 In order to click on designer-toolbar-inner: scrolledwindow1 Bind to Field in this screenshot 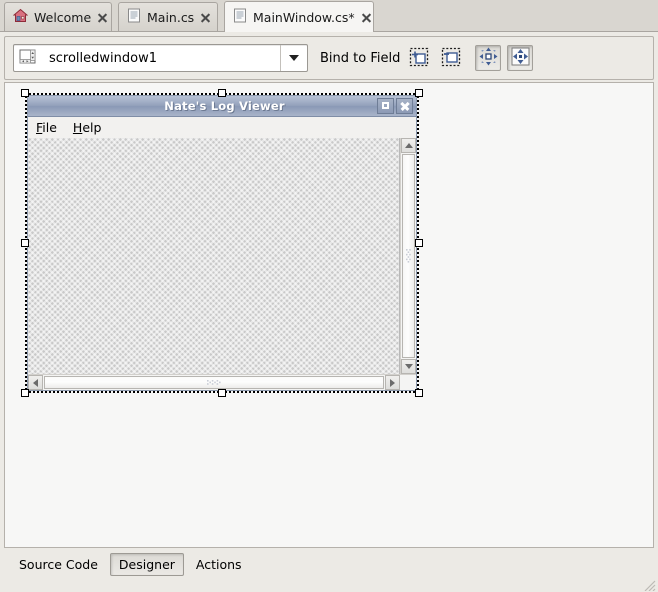, I will do `click(329, 58)`.